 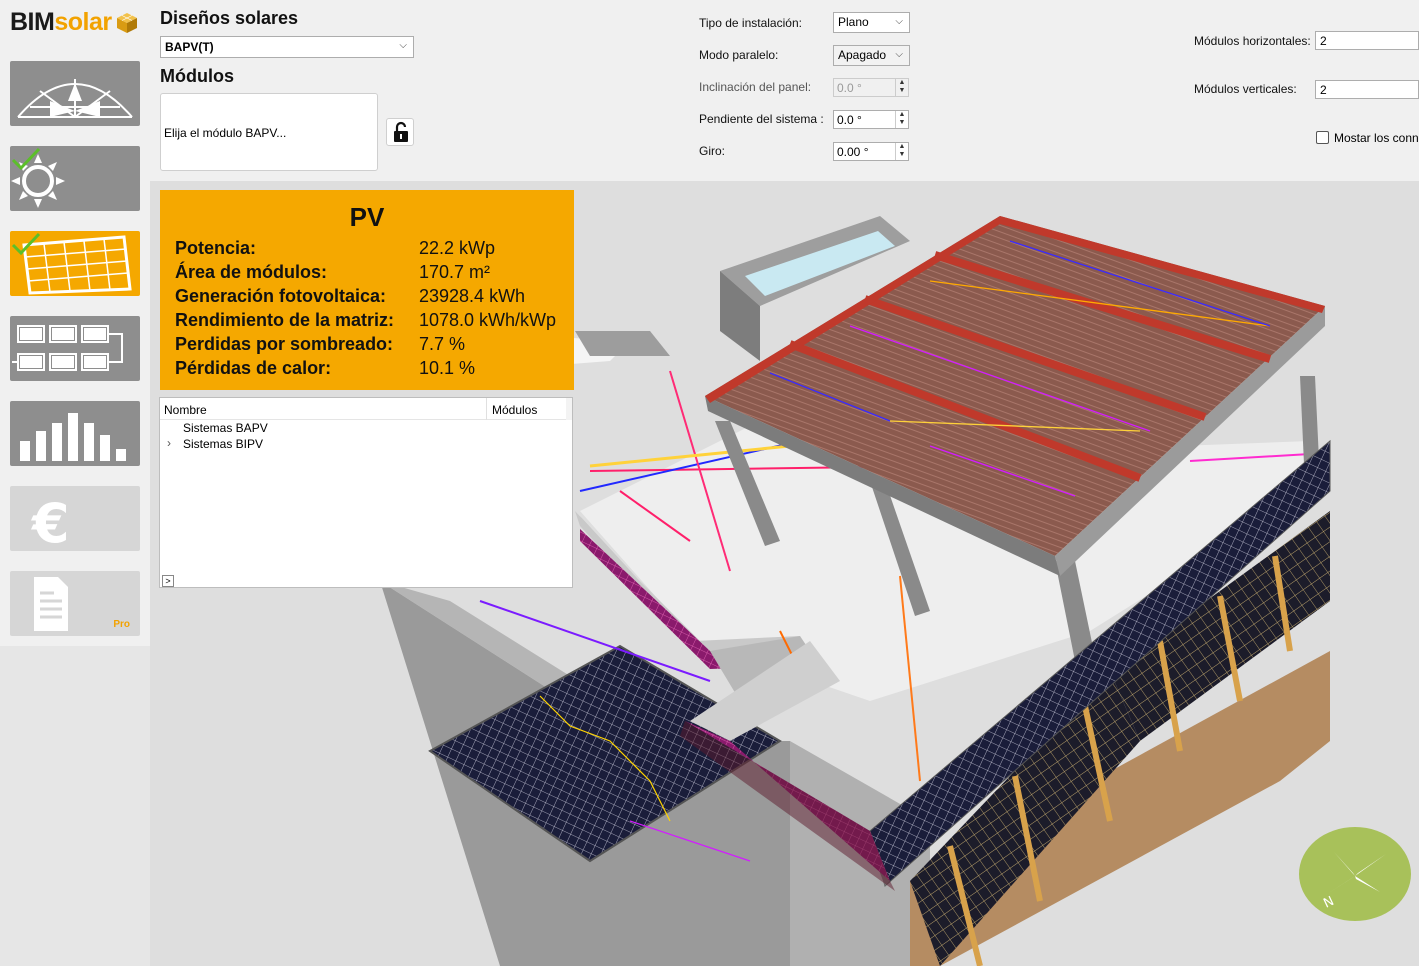 What do you see at coordinates (1245, 89) in the screenshot?
I see `vertical-modules-label: Módulos verticales:` at bounding box center [1245, 89].